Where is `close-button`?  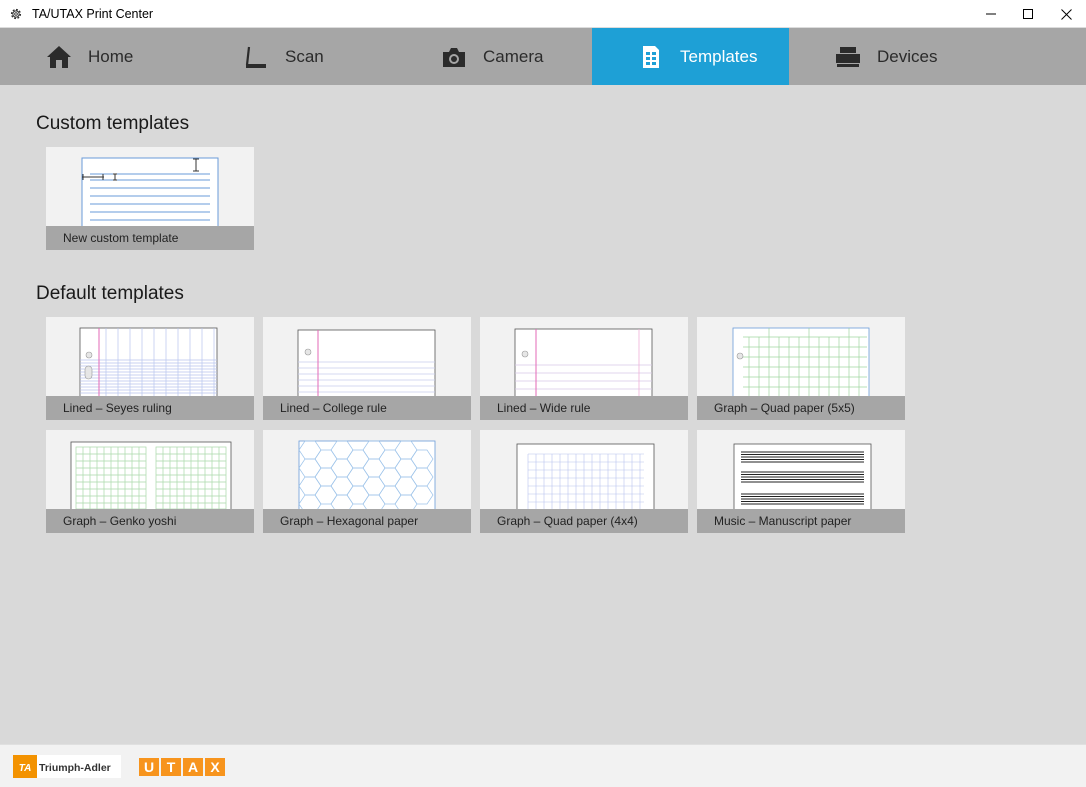 close-button is located at coordinates (1066, 14).